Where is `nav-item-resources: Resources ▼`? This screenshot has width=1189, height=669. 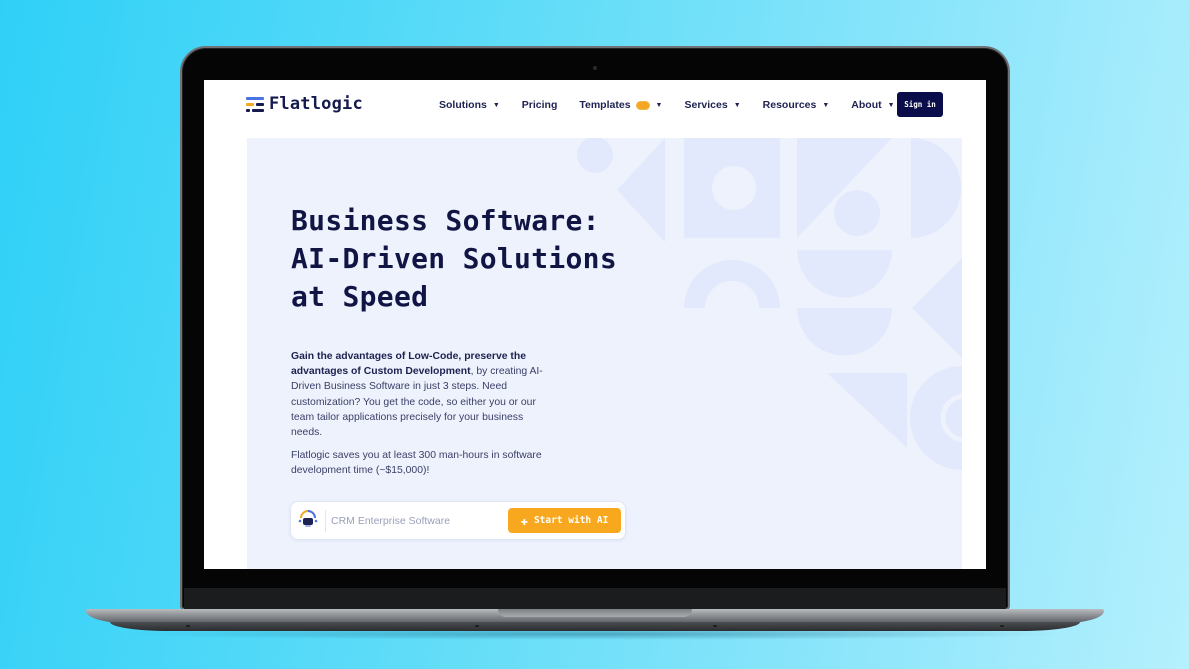 nav-item-resources: Resources ▼ is located at coordinates (796, 105).